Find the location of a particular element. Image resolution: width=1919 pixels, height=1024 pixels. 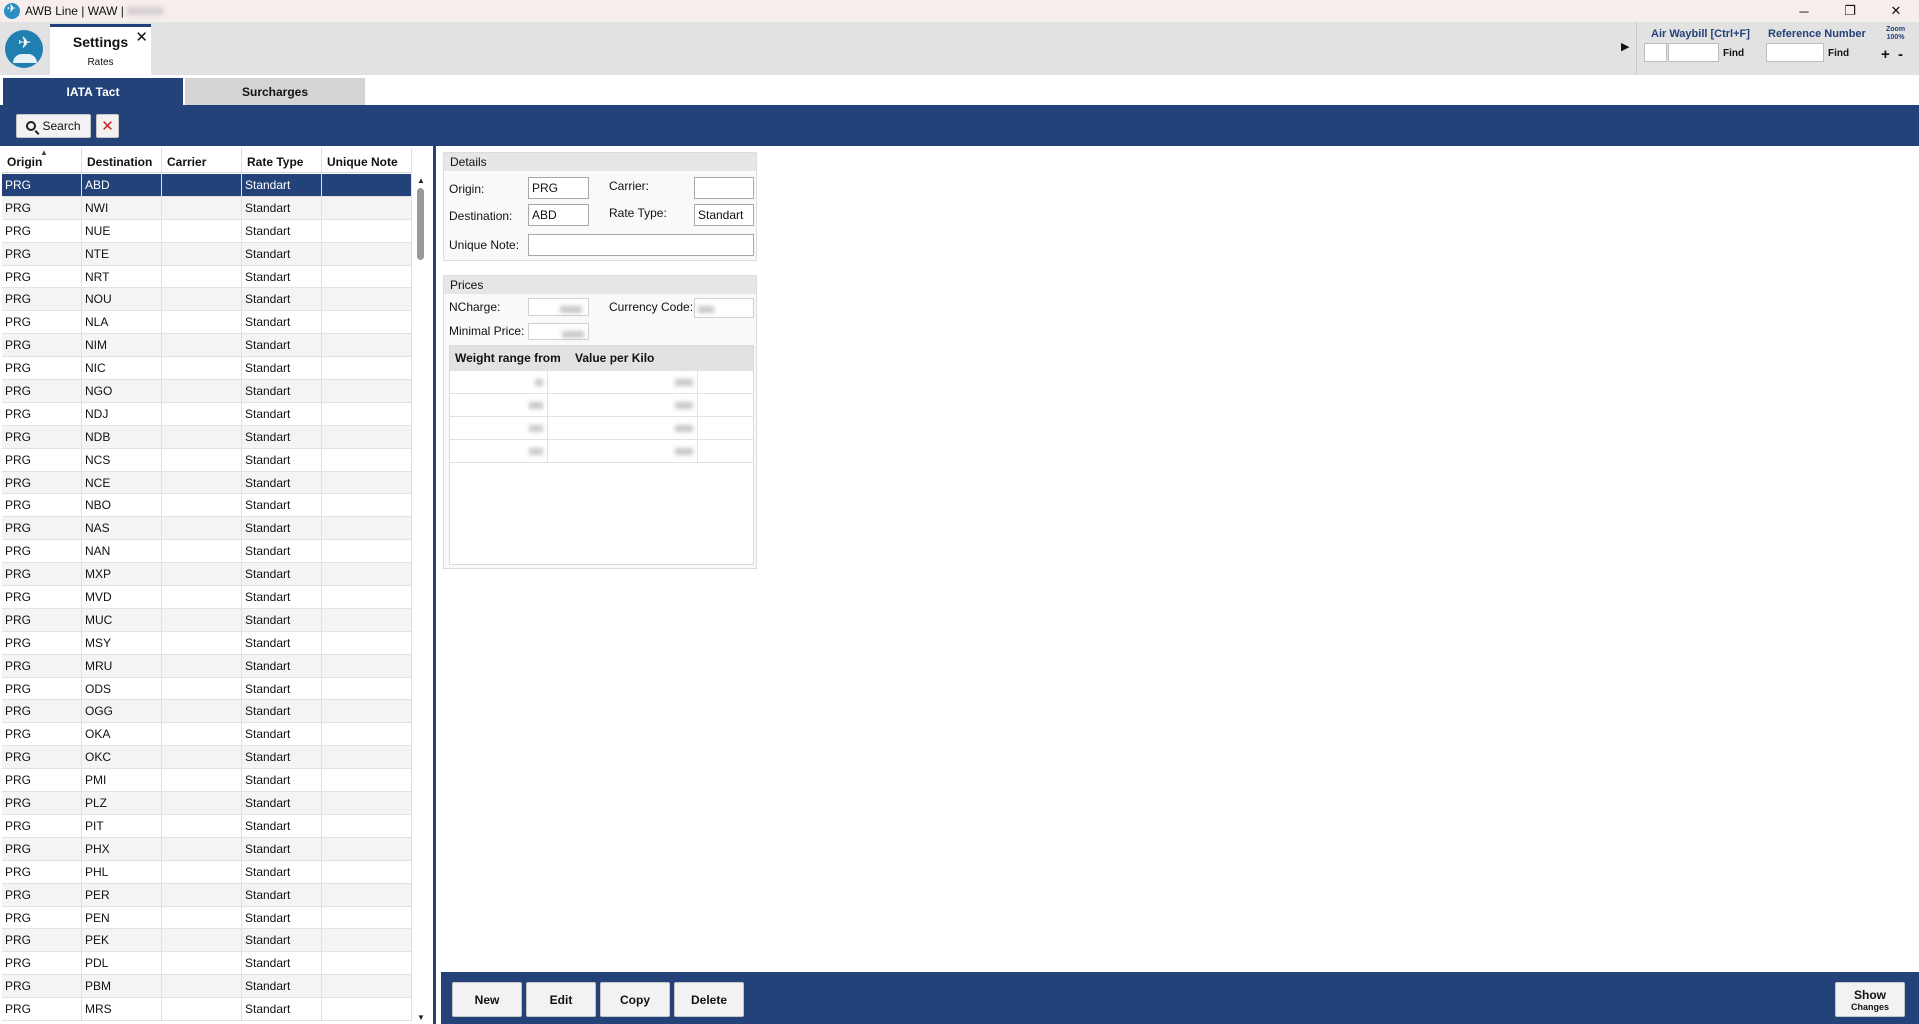

ncharge-field is located at coordinates (558, 307).